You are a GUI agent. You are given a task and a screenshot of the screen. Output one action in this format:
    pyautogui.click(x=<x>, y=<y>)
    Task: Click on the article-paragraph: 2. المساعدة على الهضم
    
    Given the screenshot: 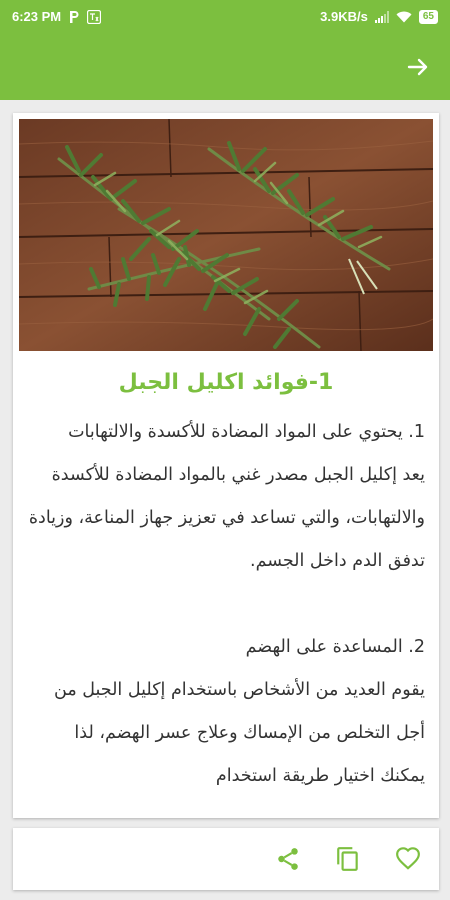 What is the action you would take?
    pyautogui.click(x=335, y=647)
    